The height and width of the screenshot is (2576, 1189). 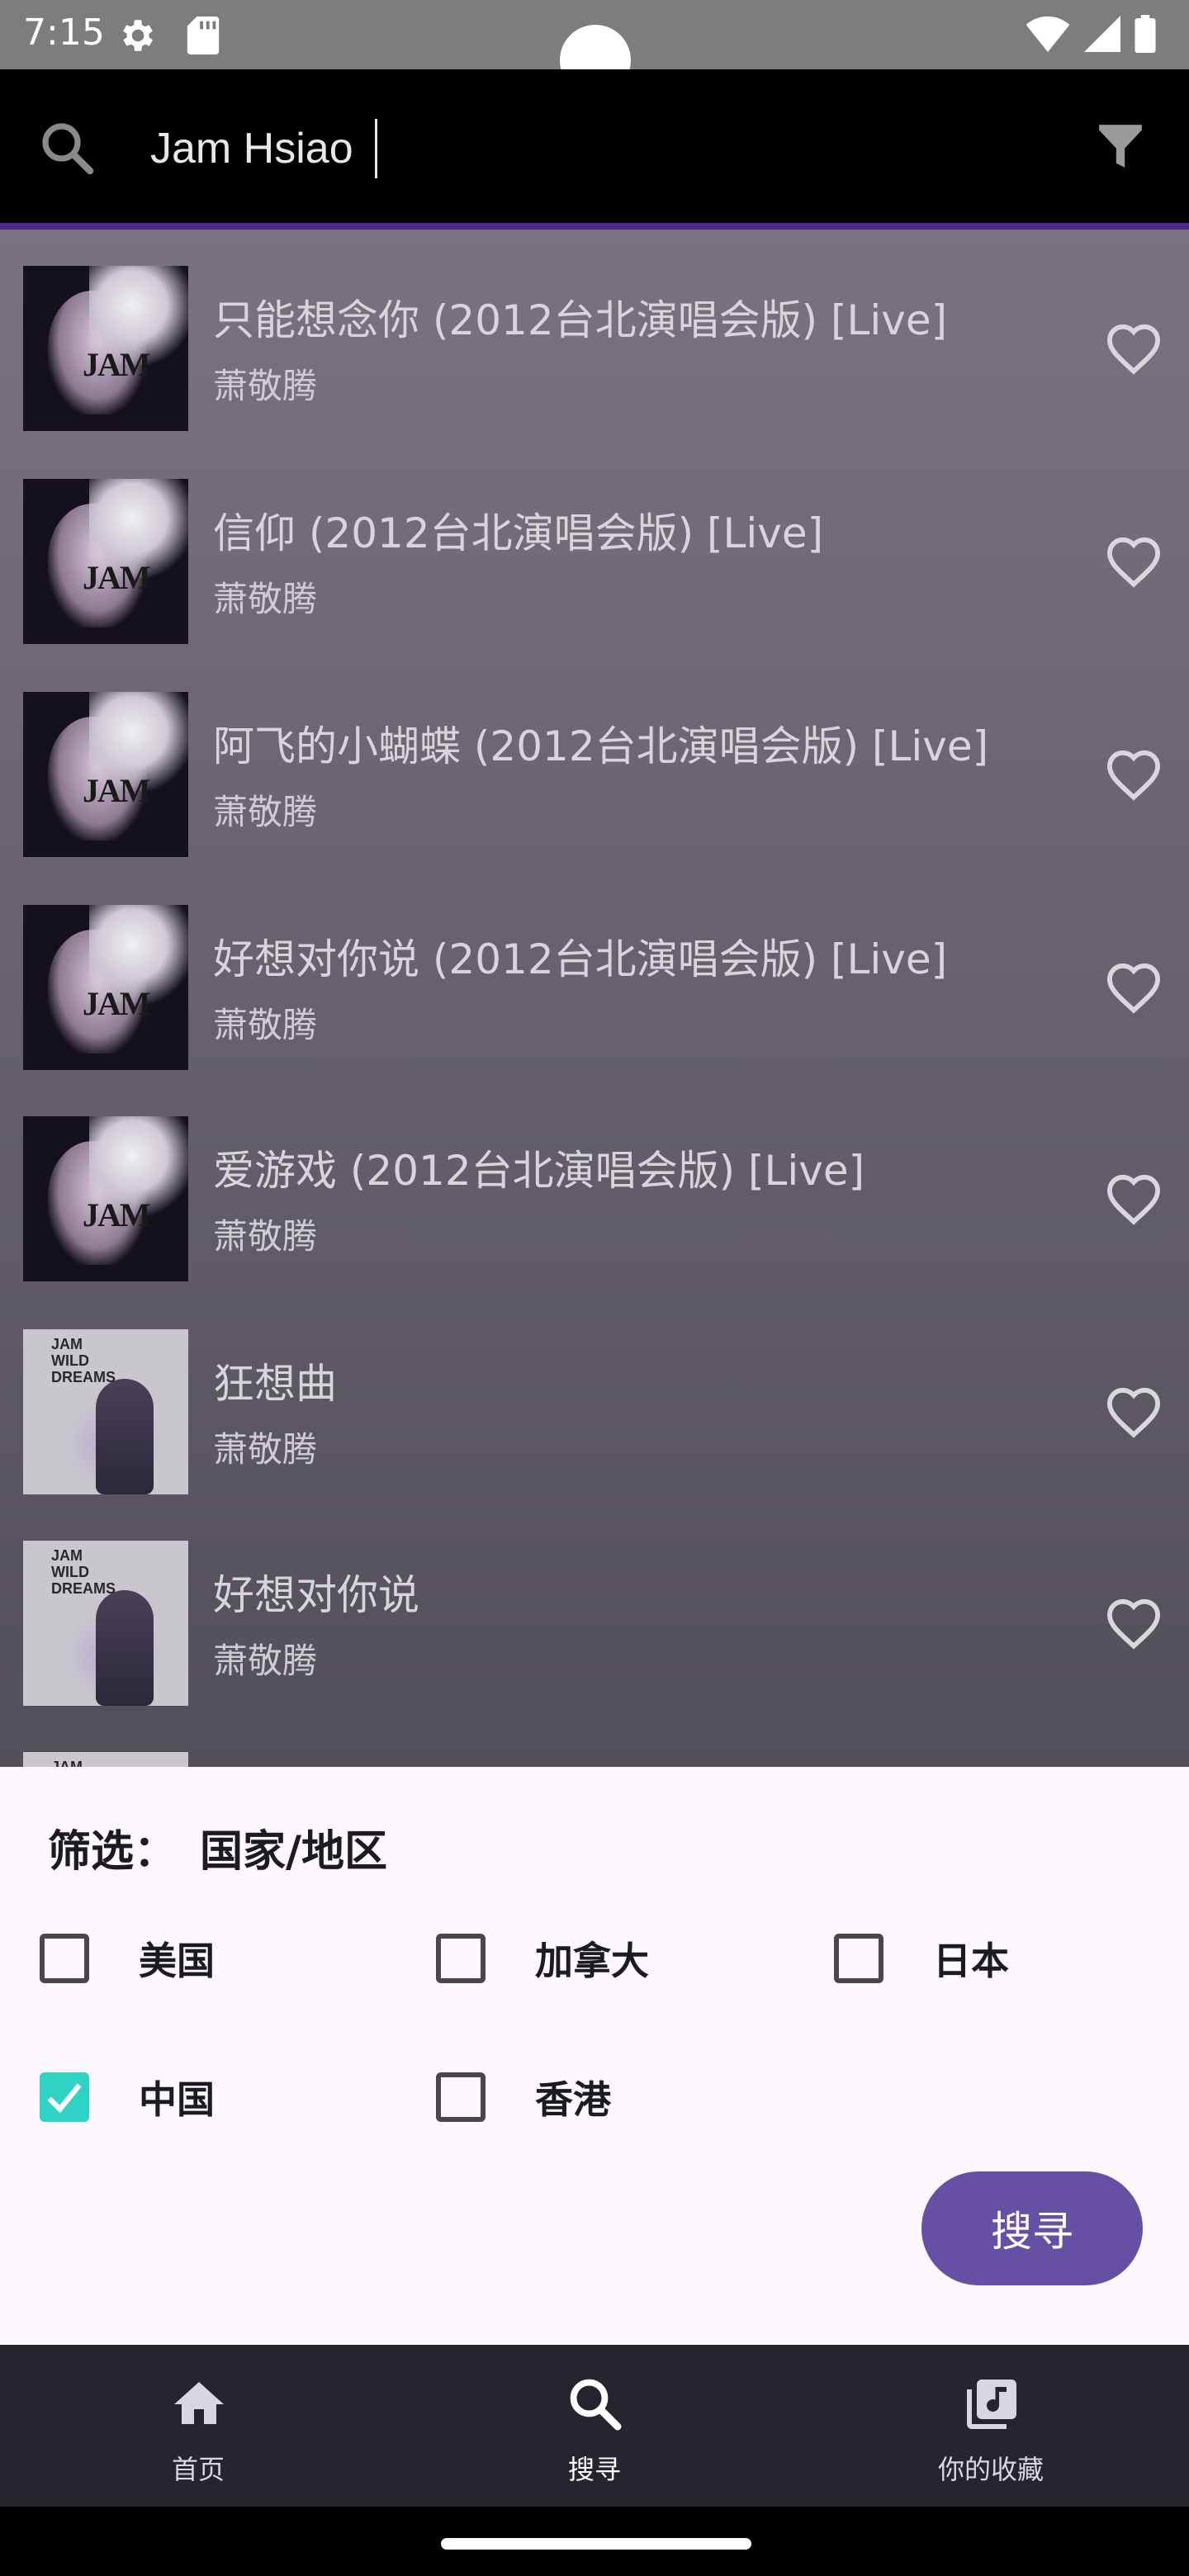 I want to click on settings-gear-icon, so click(x=138, y=35).